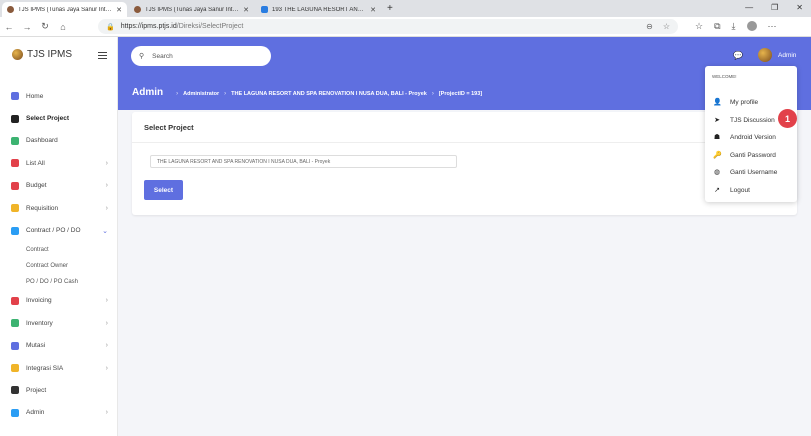  What do you see at coordinates (787, 55) in the screenshot?
I see `user-name: Admin` at bounding box center [787, 55].